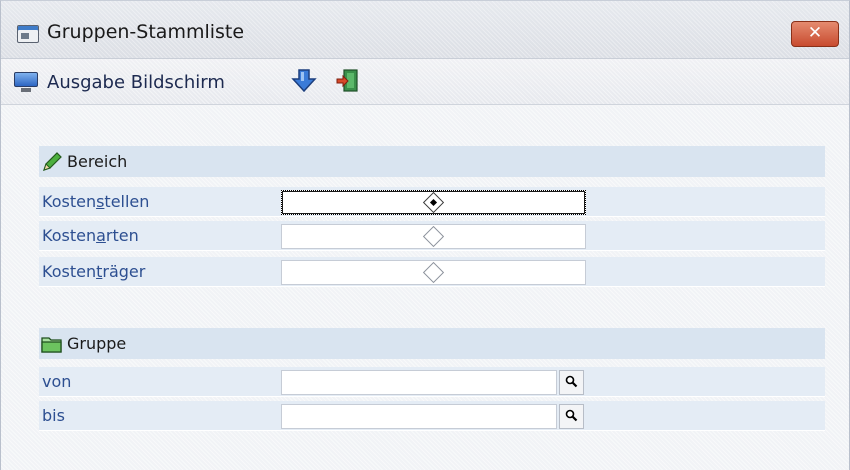 The height and width of the screenshot is (470, 850). Describe the element at coordinates (815, 34) in the screenshot. I see `close-button: ✕` at that location.